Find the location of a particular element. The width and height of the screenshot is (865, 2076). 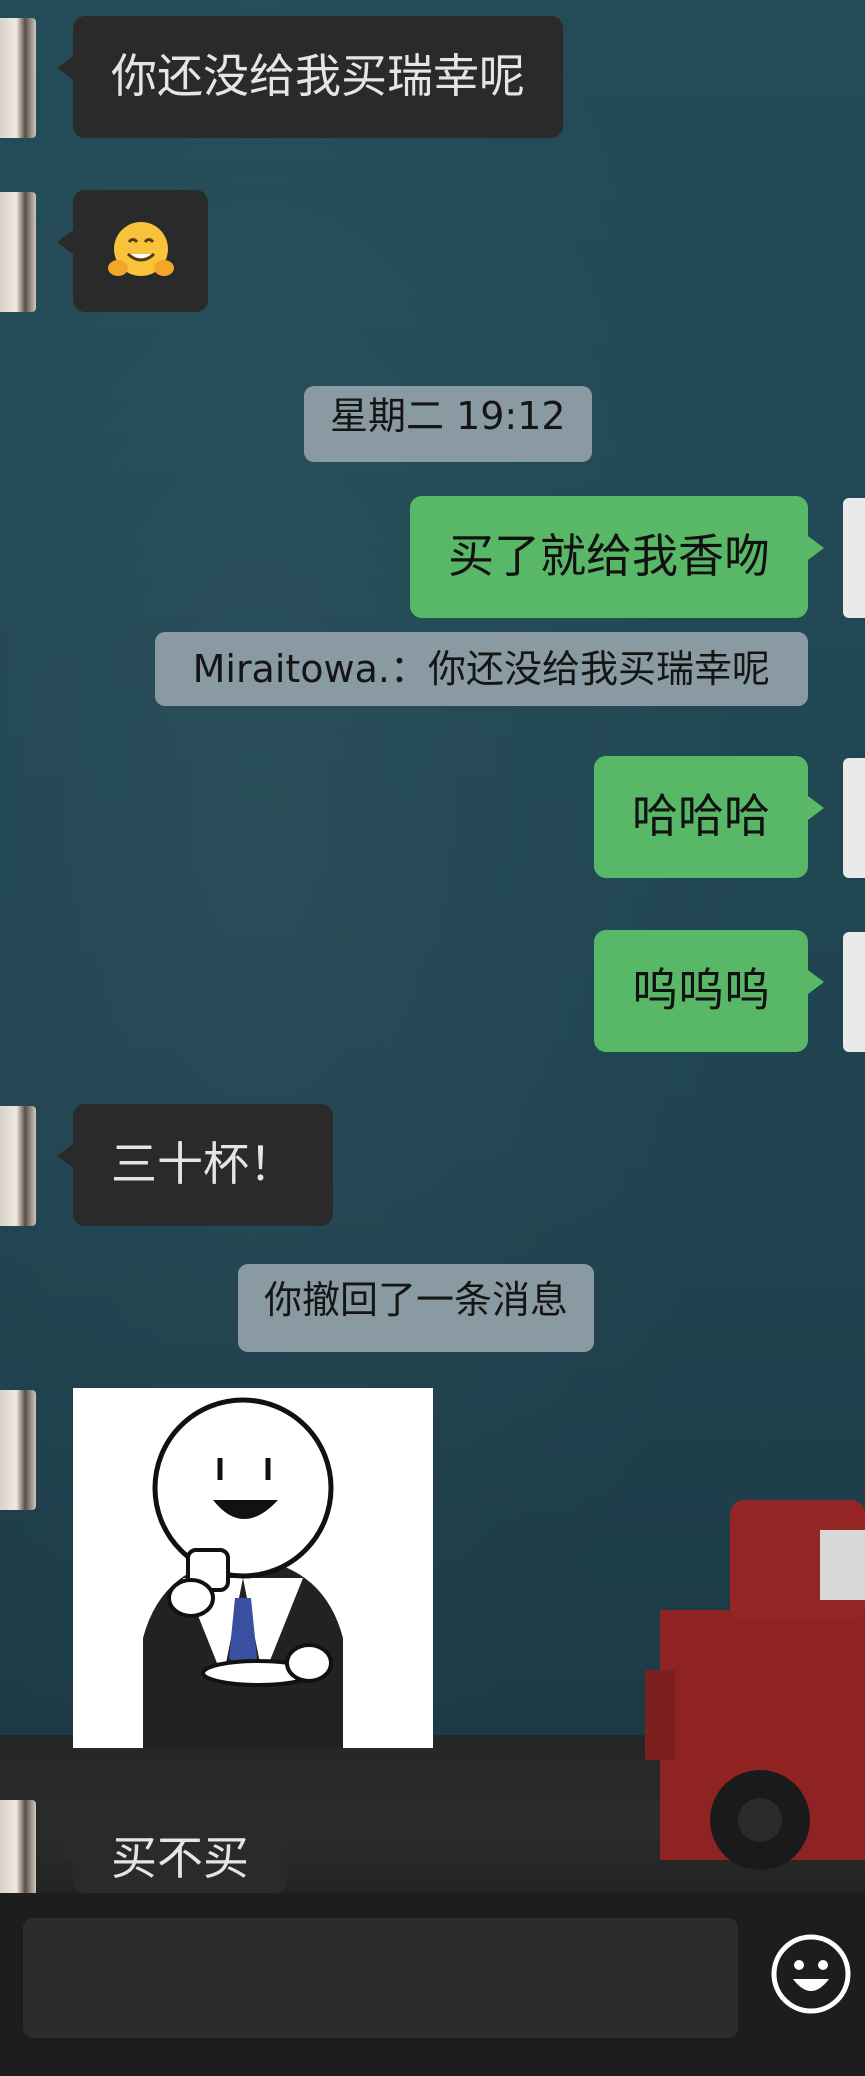

recall-notice: 你撤回了一条消息 is located at coordinates (416, 1308).